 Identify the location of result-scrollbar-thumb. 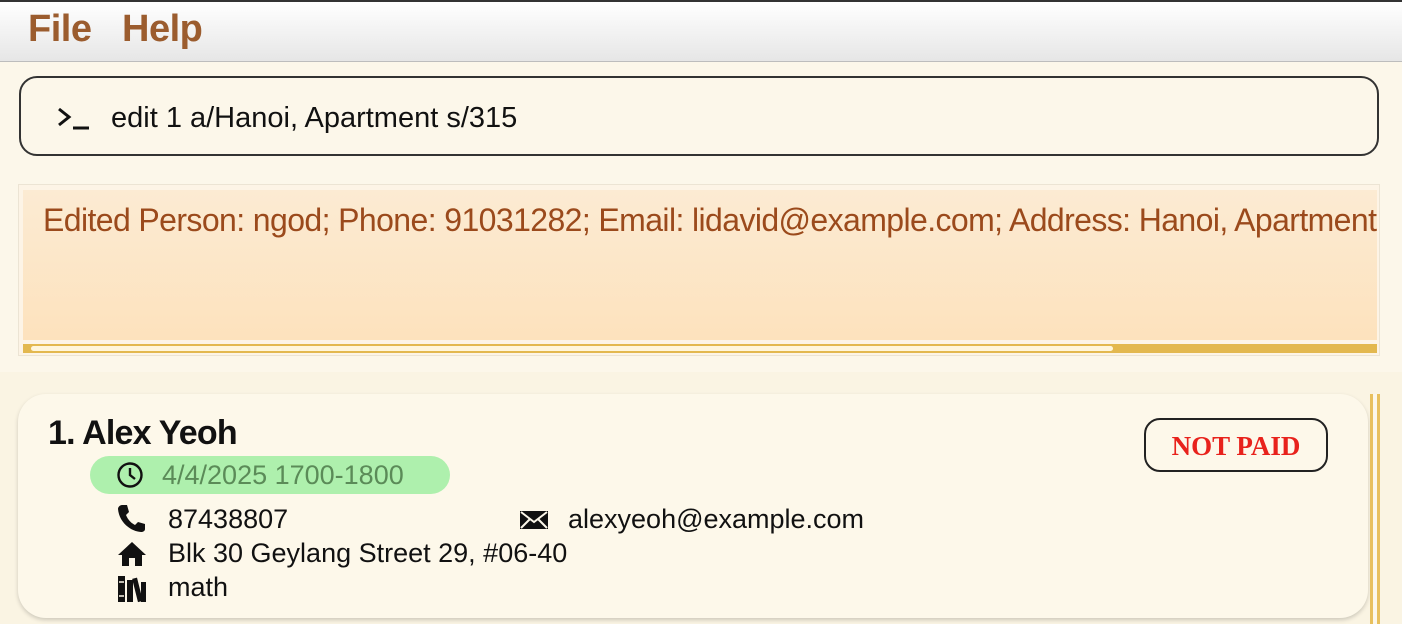
(572, 348).